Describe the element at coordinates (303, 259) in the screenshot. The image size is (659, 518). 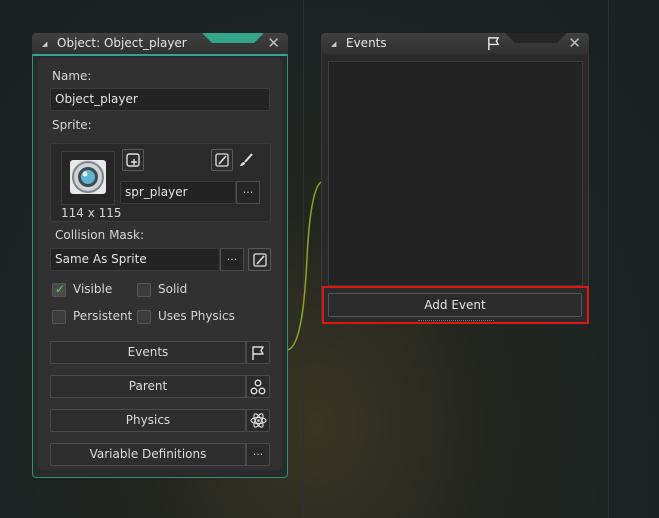
I see `background-divider-left` at that location.